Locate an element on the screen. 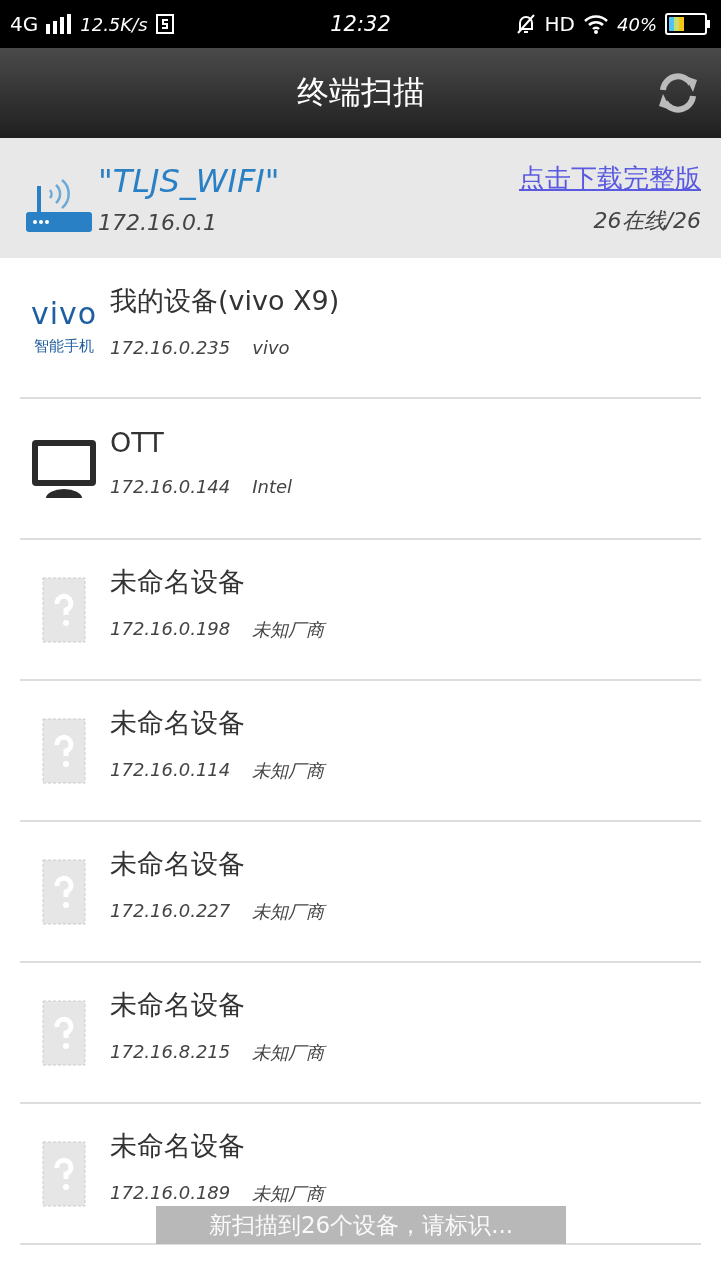 This screenshot has height=1280, width=721. device-name: OTT is located at coordinates (137, 442).